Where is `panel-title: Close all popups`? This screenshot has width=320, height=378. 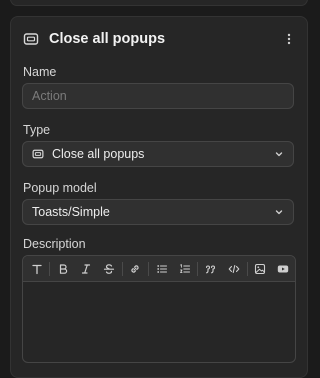
panel-title: Close all popups is located at coordinates (107, 39).